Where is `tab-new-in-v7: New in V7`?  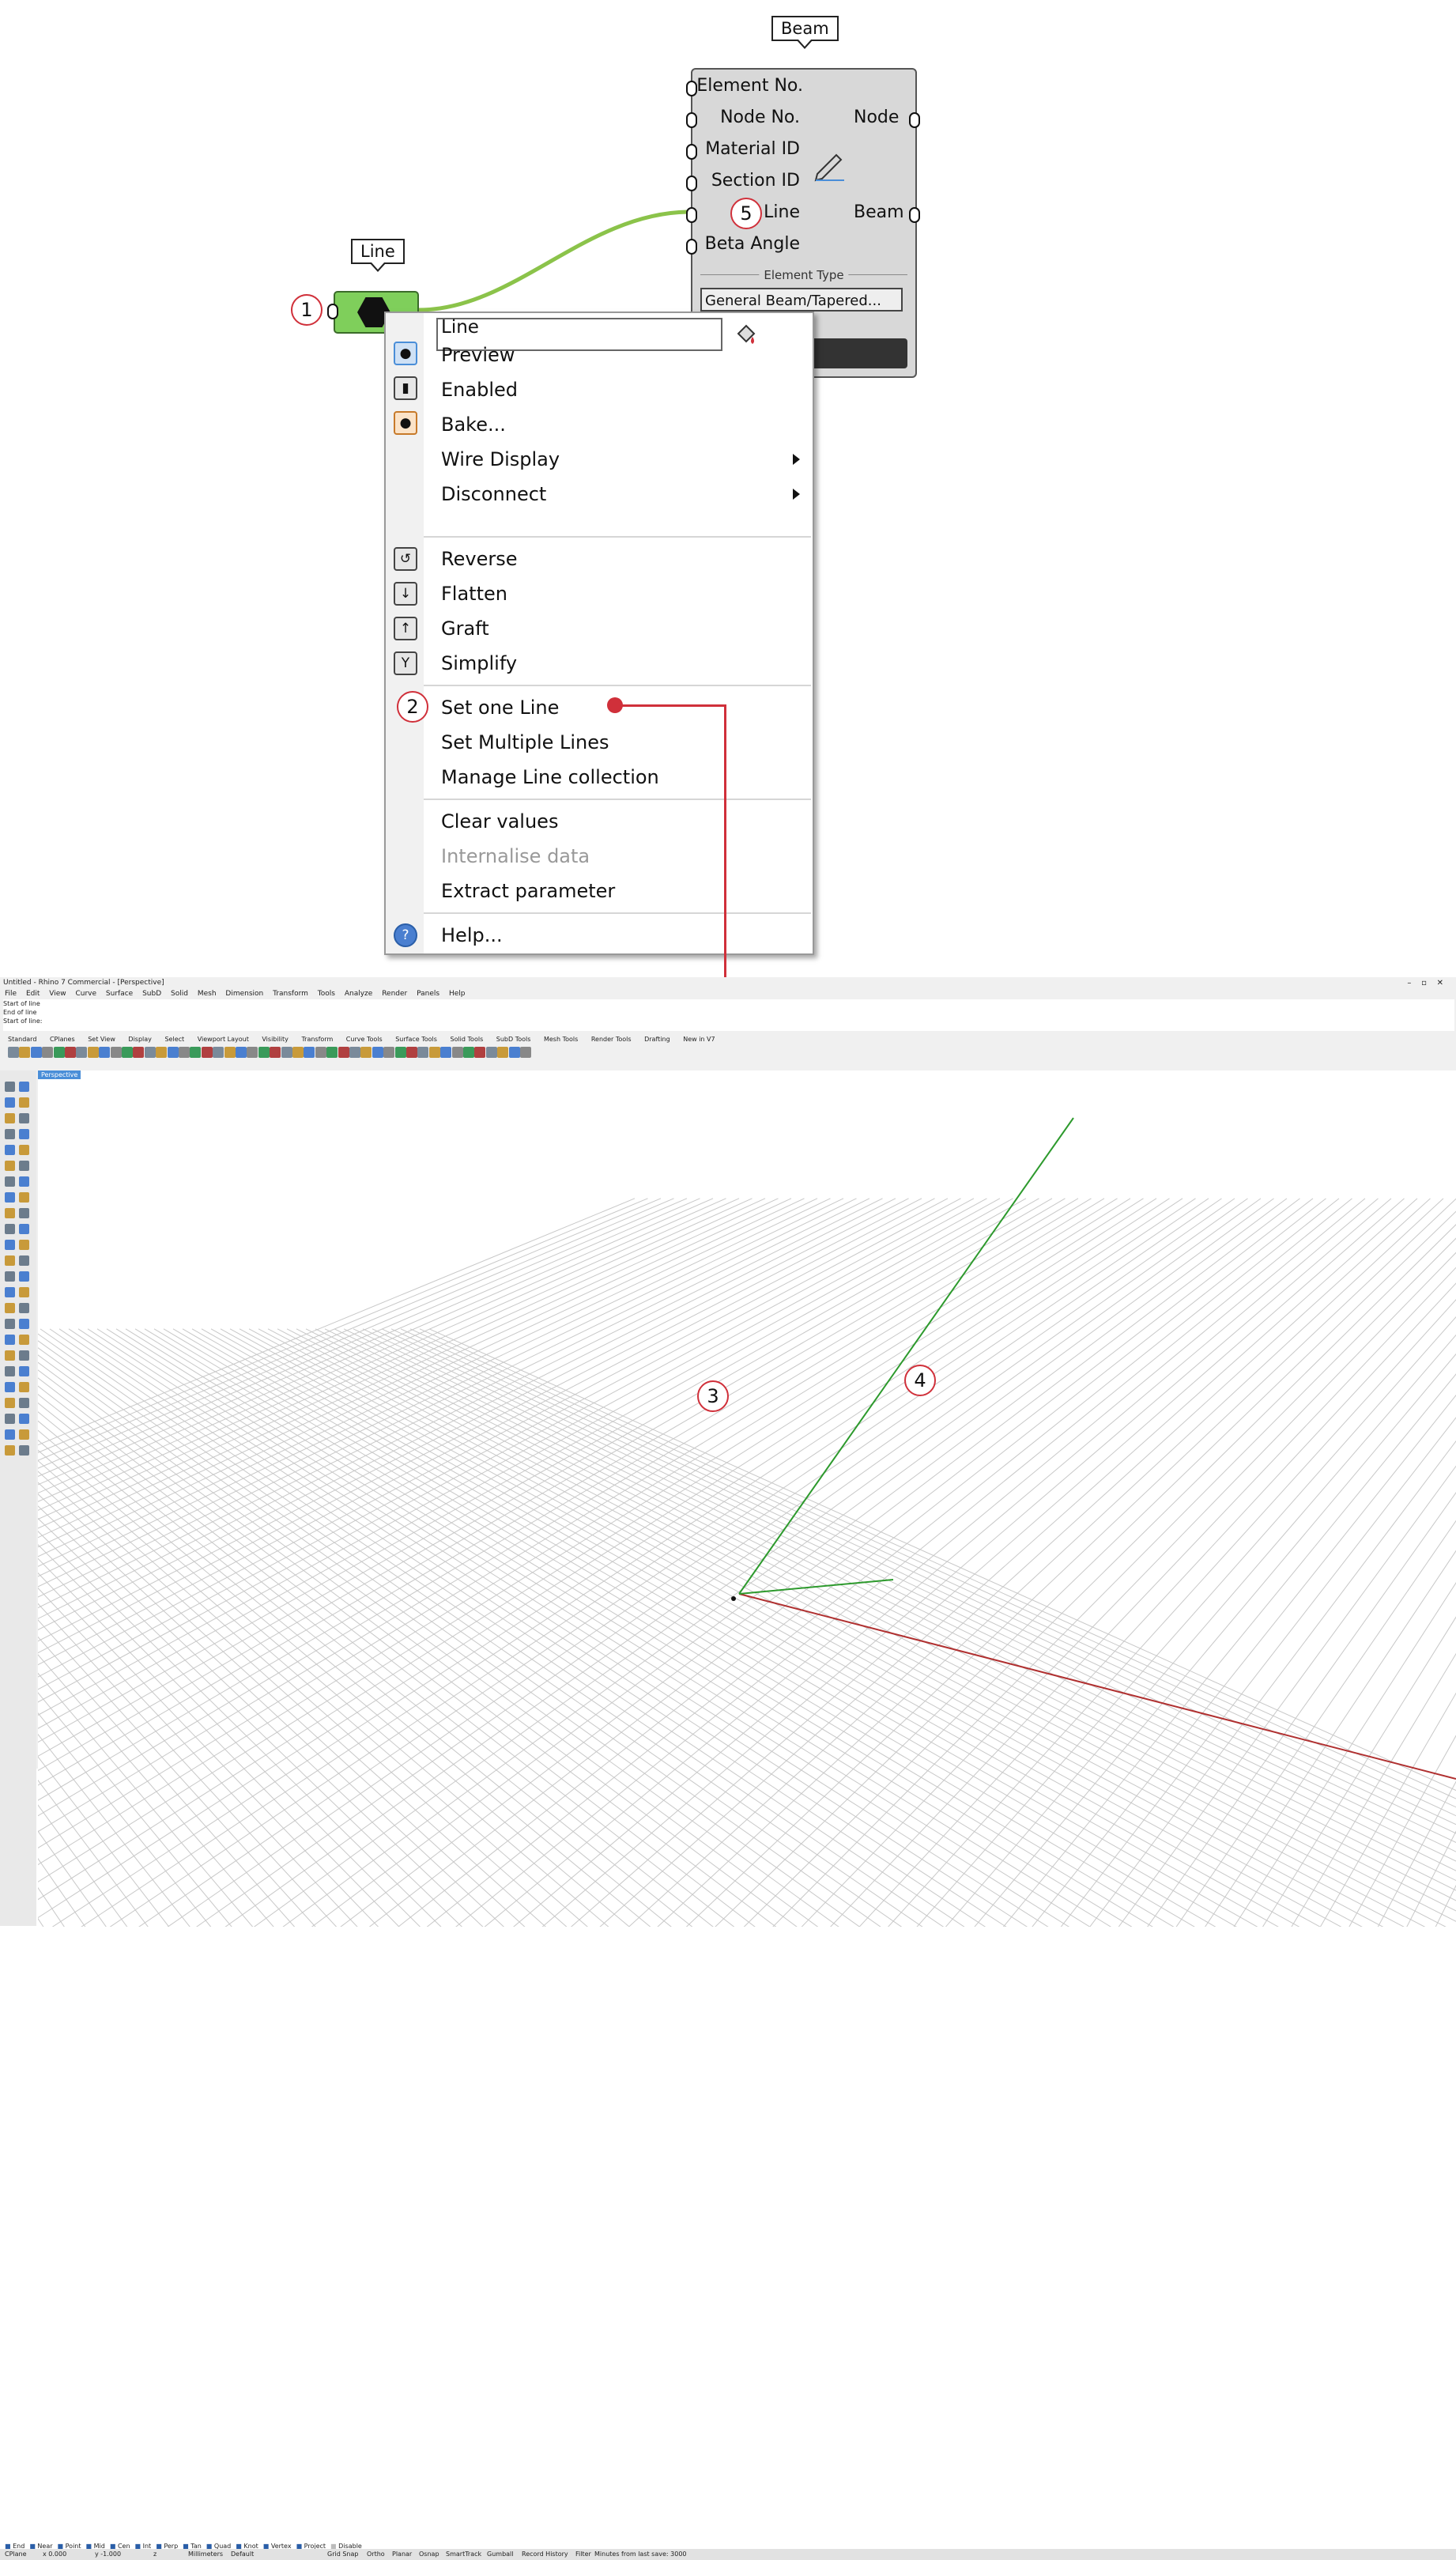 tab-new-in-v7: New in V7 is located at coordinates (699, 1039).